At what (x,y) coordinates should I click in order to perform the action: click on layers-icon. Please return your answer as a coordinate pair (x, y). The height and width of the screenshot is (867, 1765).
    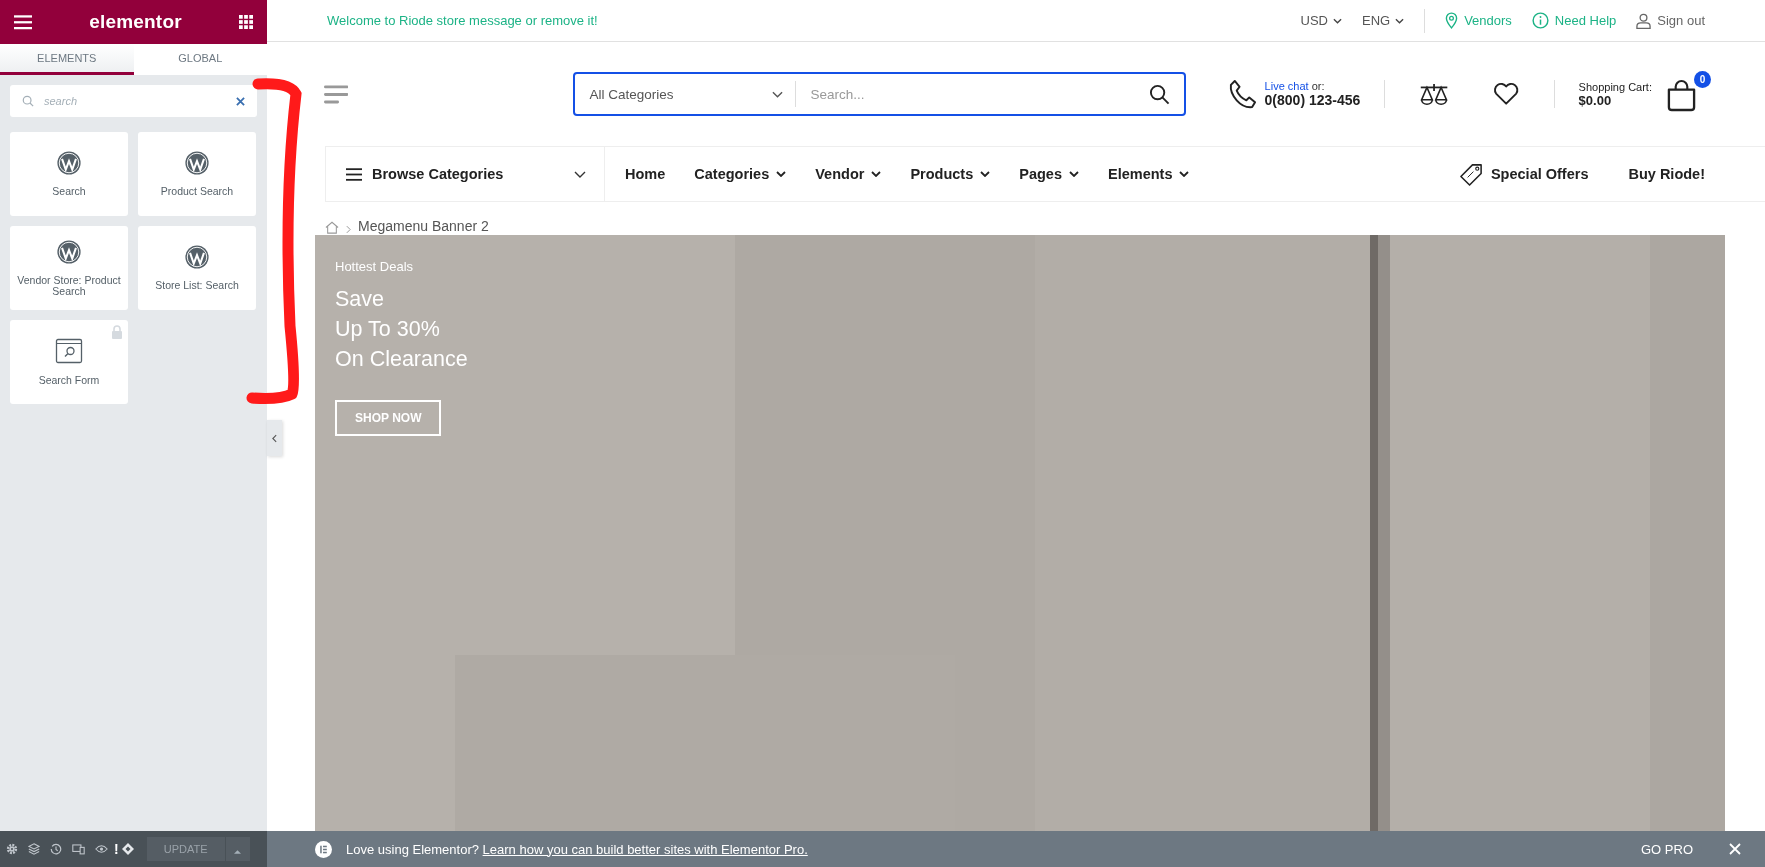
    Looking at the image, I should click on (34, 849).